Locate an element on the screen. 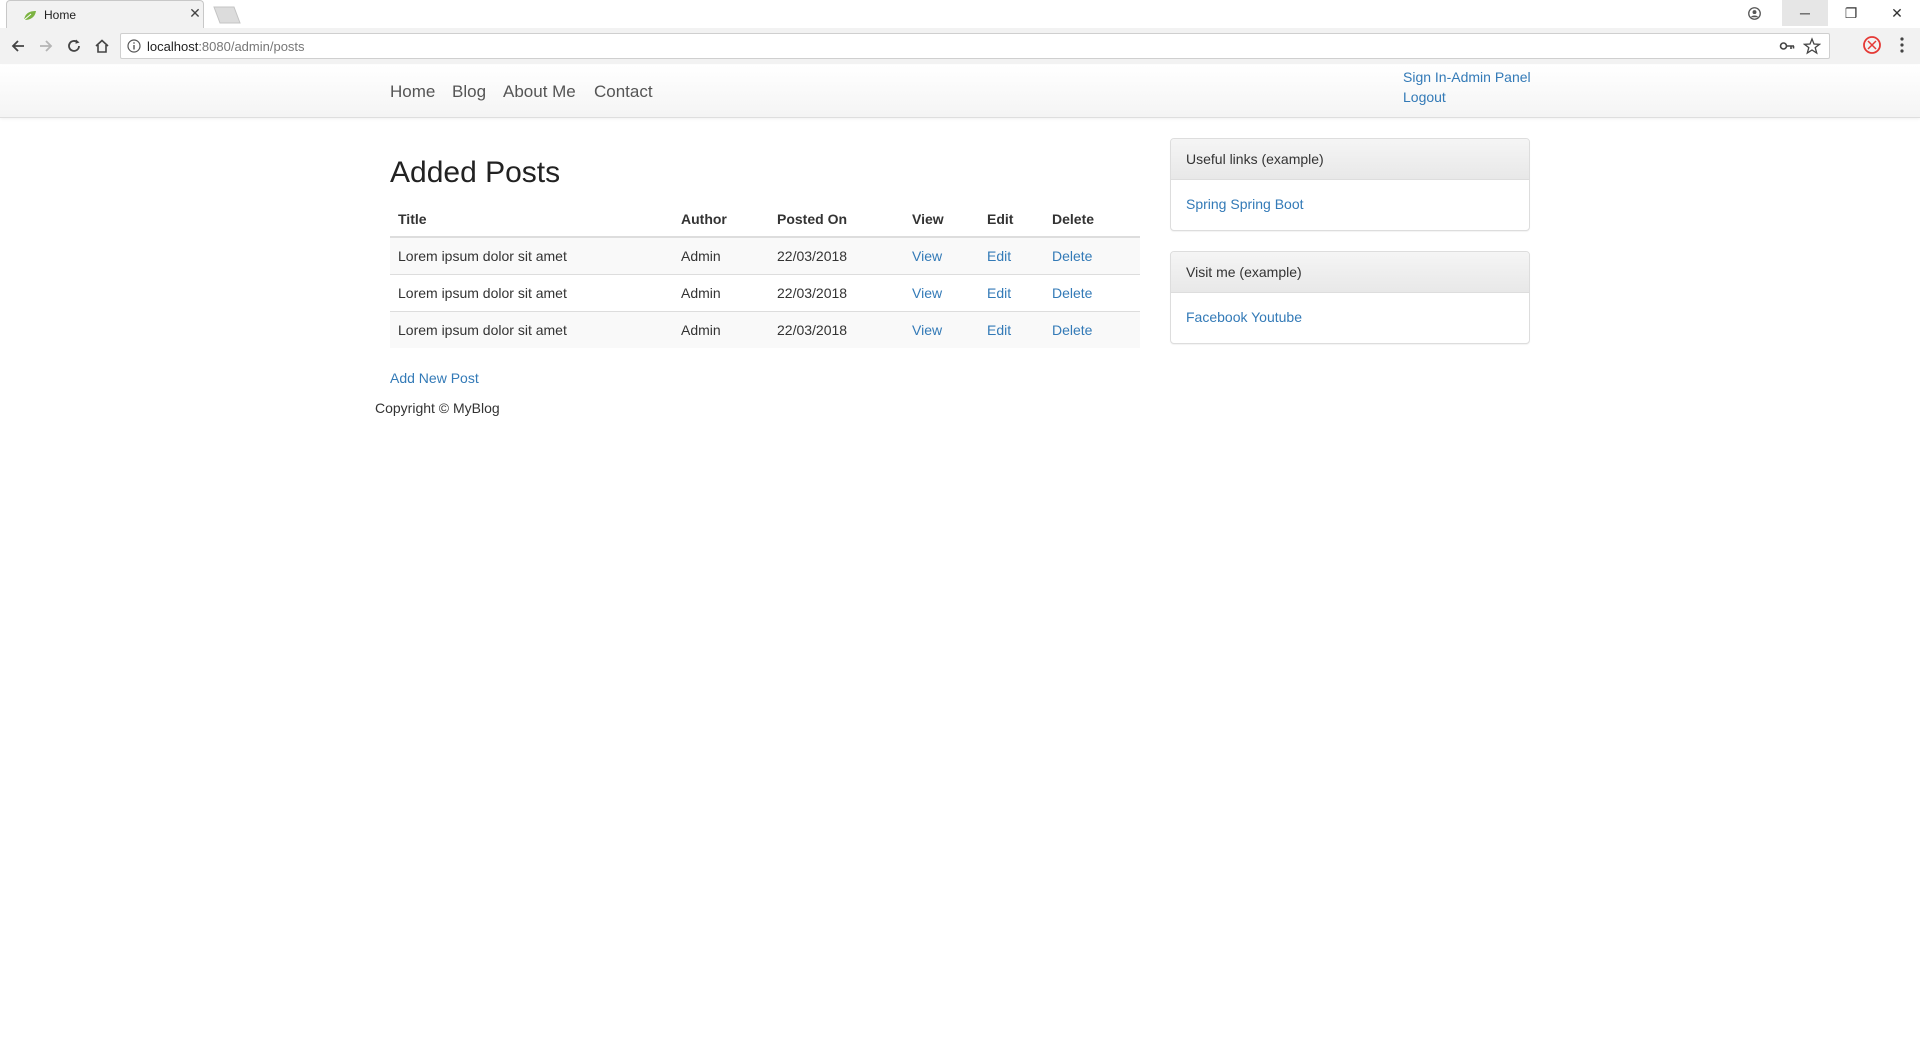 This screenshot has height=1040, width=1920. logout-link: Logout is located at coordinates (1424, 97).